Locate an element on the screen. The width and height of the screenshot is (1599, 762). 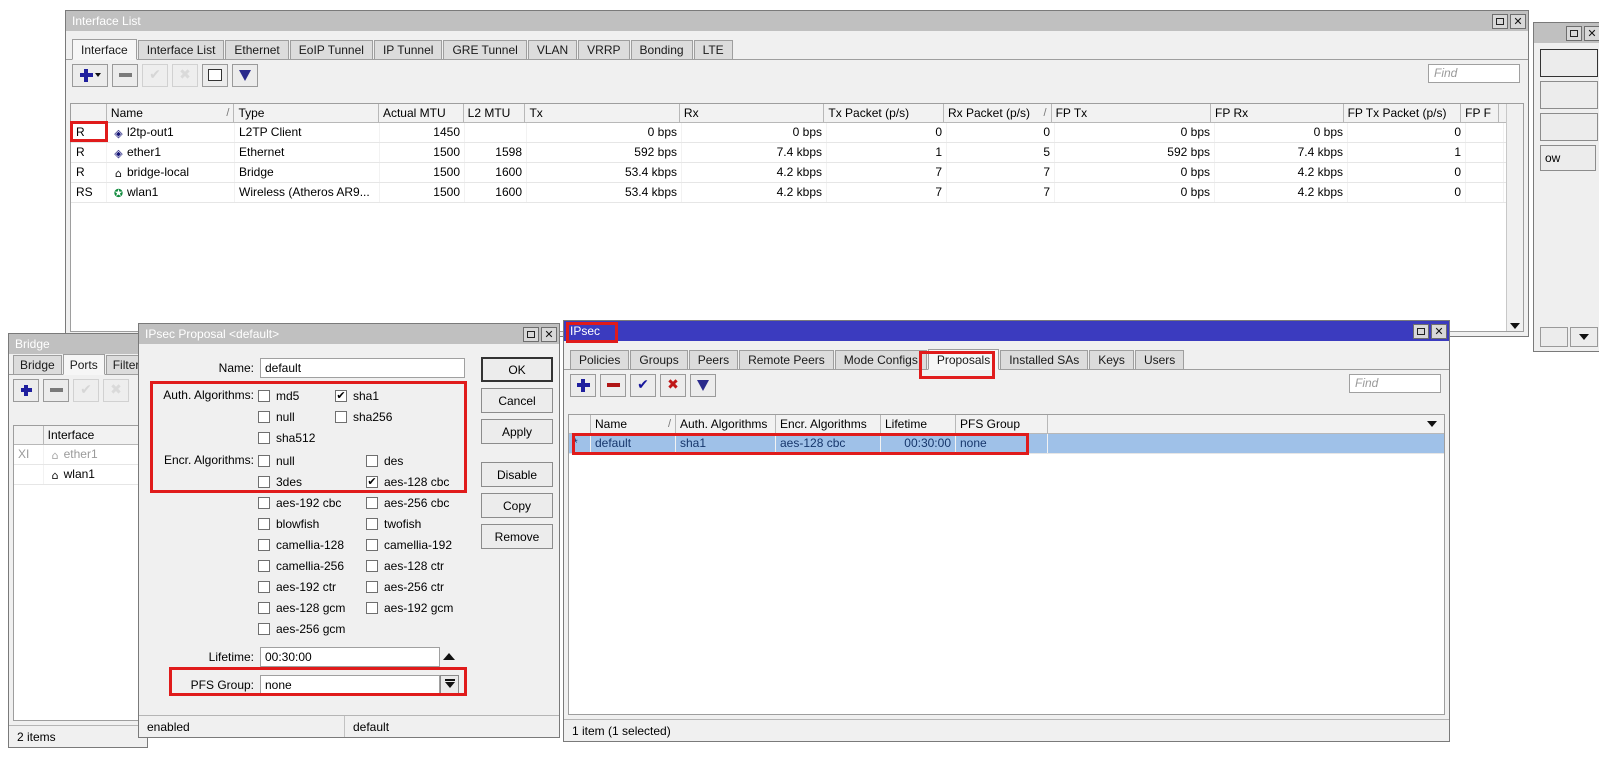
tab-users: Users is located at coordinates (1159, 359).